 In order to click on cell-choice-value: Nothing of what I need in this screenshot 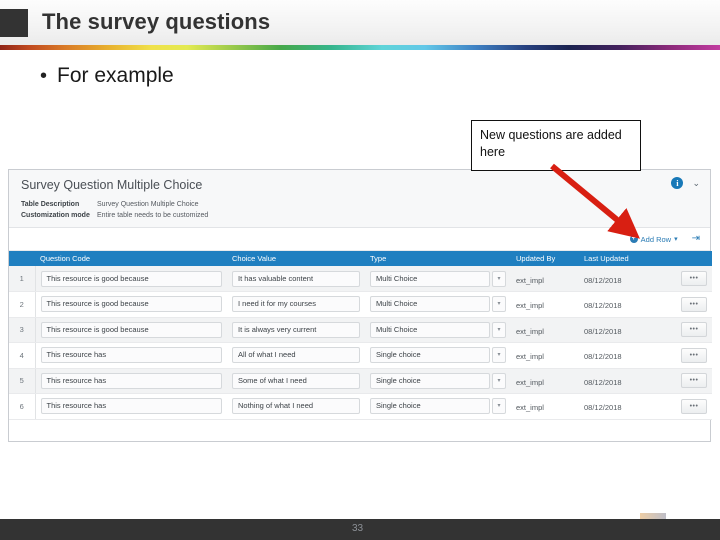, I will do `click(296, 406)`.